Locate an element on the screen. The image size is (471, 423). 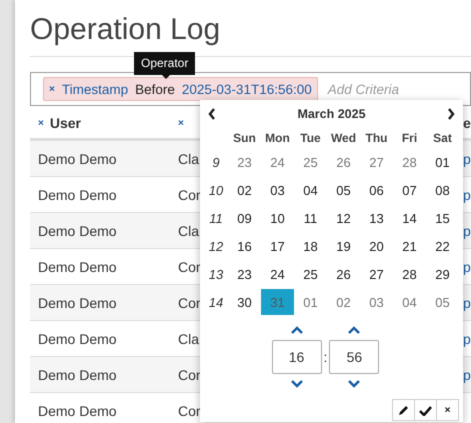
weekday-label: Mon is located at coordinates (277, 138).